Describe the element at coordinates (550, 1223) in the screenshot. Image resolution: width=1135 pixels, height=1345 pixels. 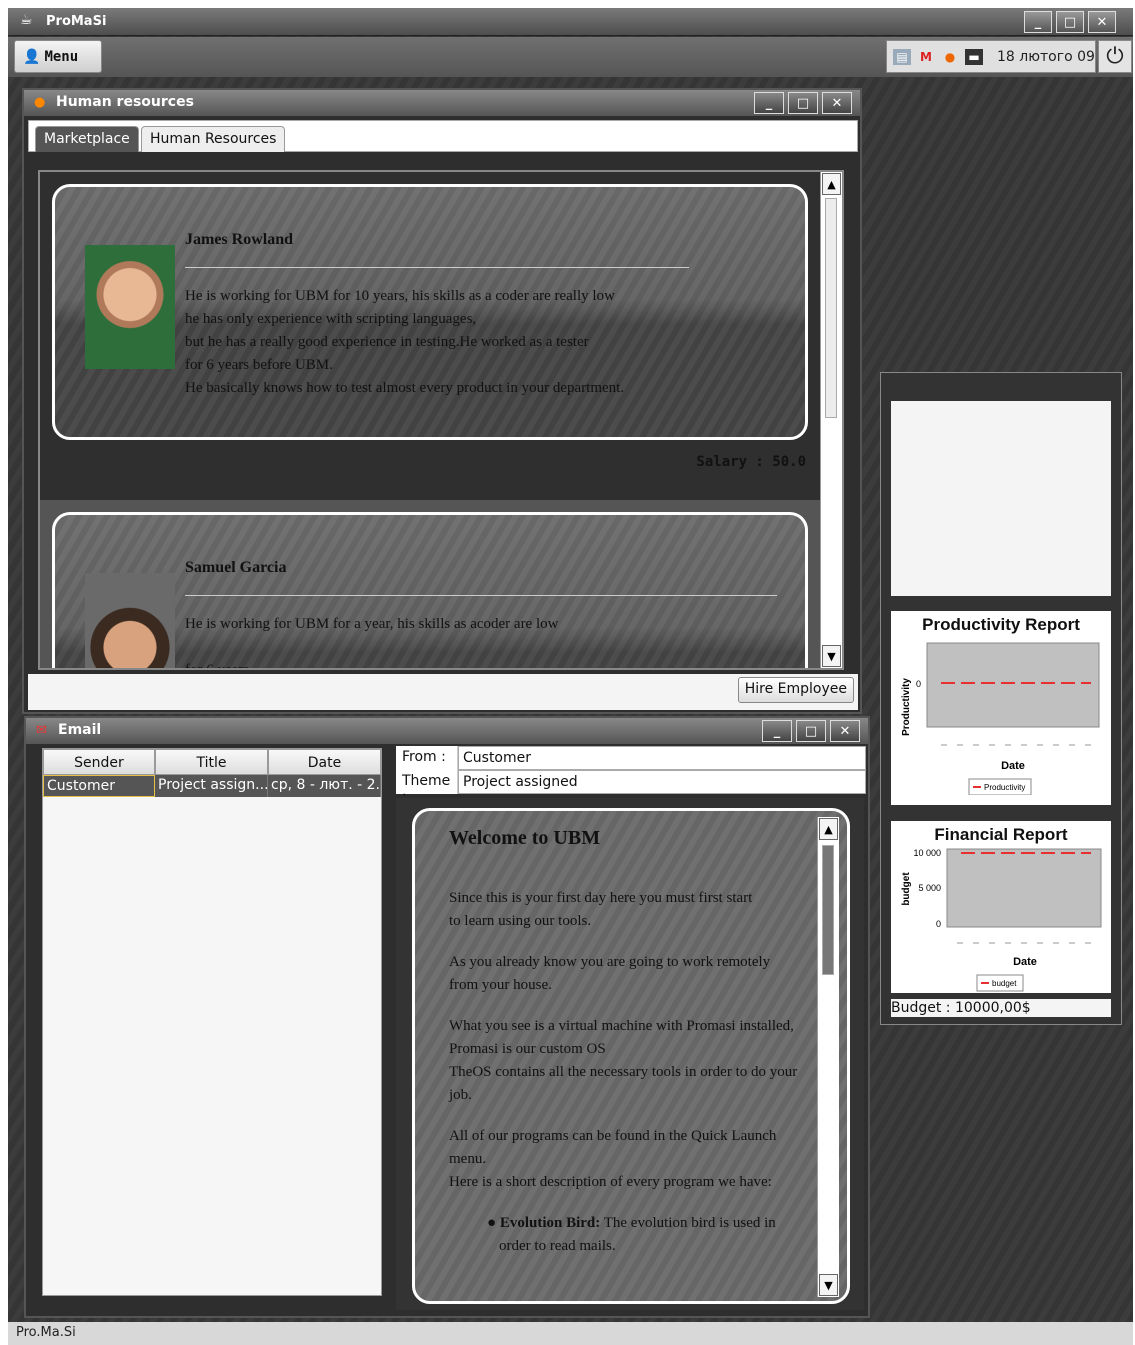
I see `bullet-bold: Evolution Bird:` at that location.